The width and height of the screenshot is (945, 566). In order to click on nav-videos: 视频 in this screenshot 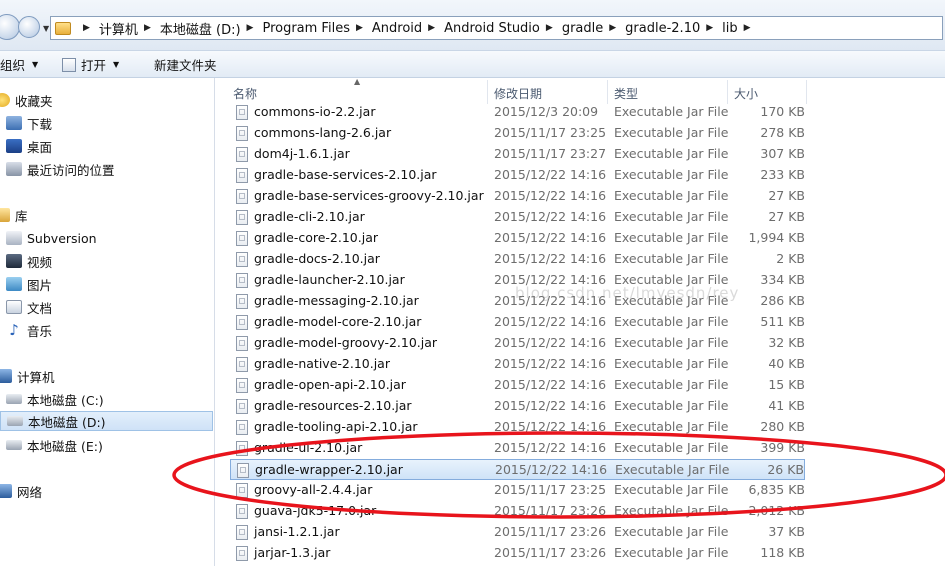, I will do `click(29, 261)`.